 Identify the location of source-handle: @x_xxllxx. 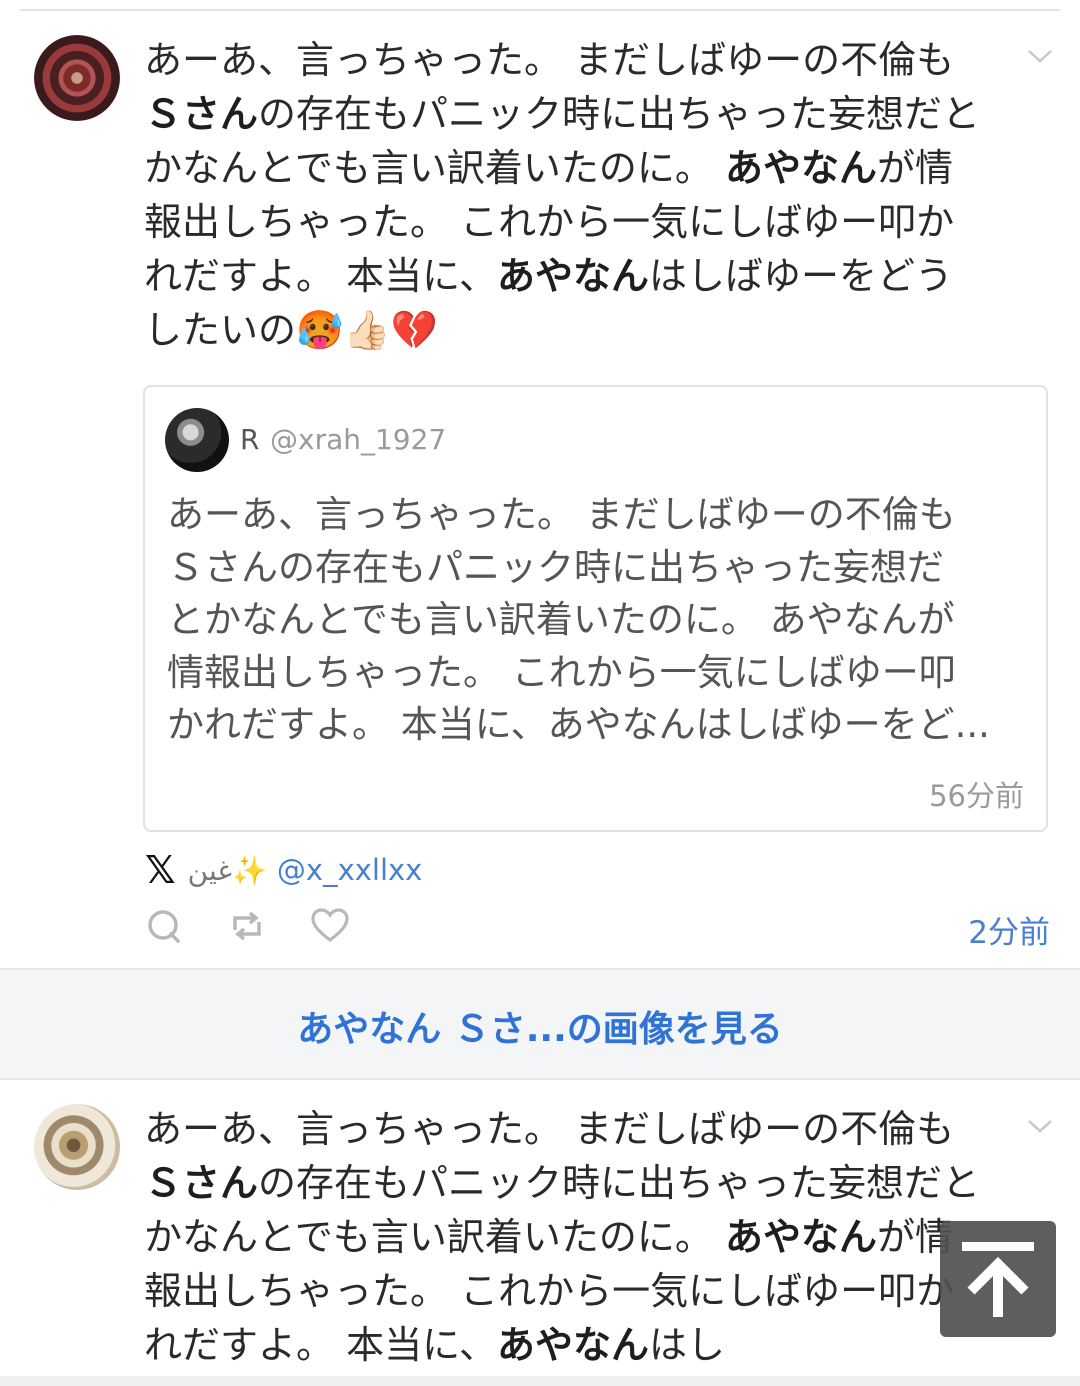
(349, 870).